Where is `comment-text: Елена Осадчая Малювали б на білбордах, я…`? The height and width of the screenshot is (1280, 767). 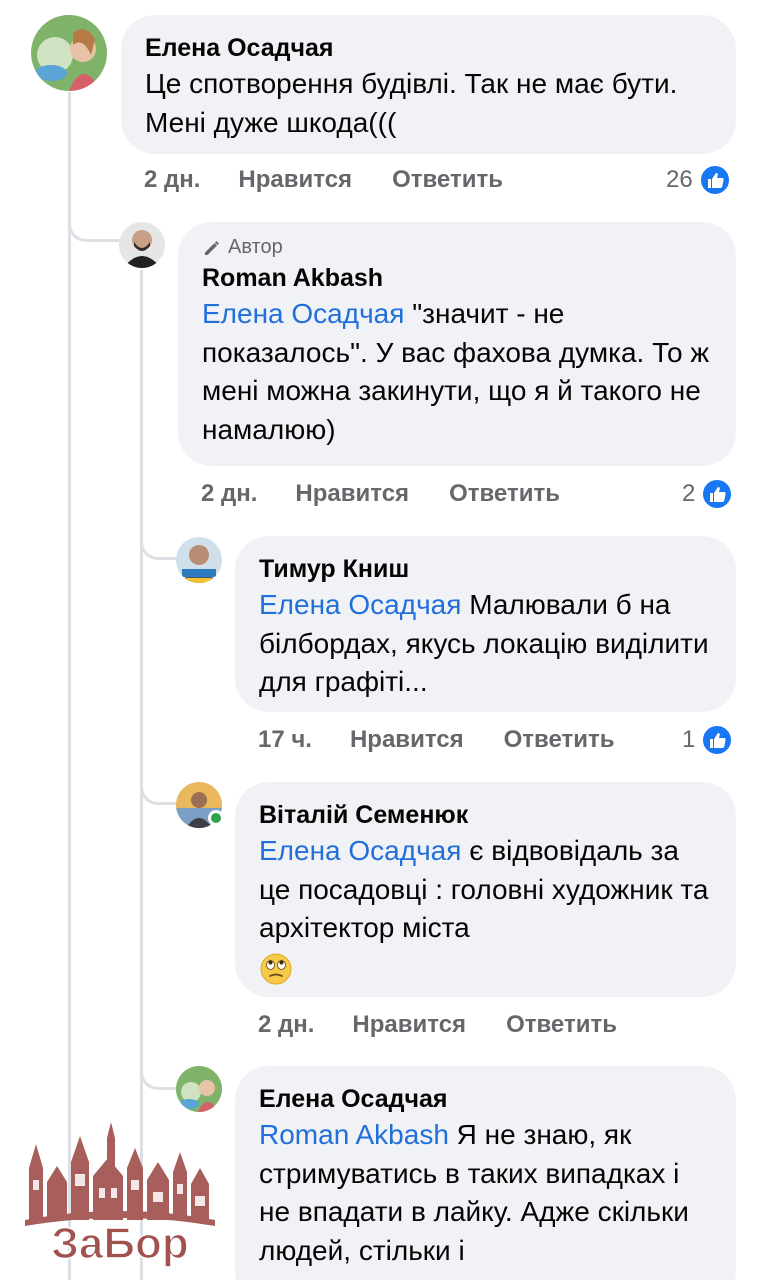
comment-text: Елена Осадчая Малювали б на білбордах, я… is located at coordinates (486, 644).